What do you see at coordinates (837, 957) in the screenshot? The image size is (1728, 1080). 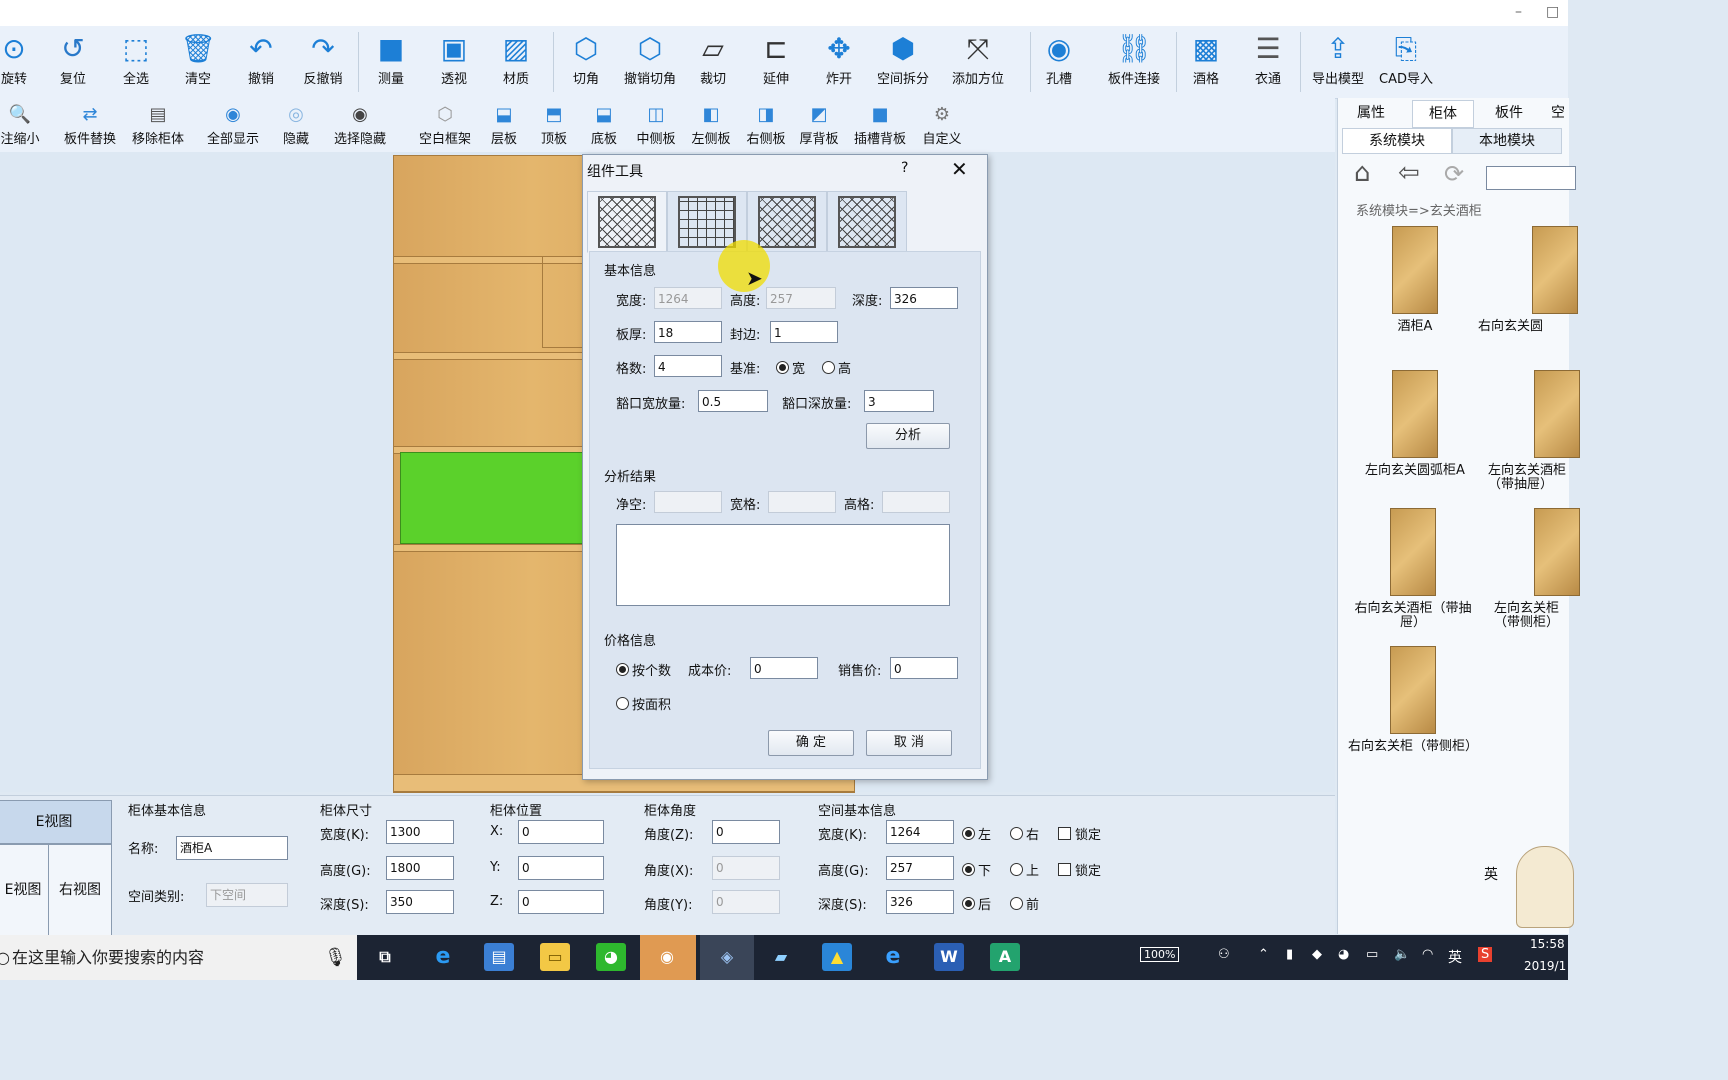 I see `drawing-app-icon: ▲` at bounding box center [837, 957].